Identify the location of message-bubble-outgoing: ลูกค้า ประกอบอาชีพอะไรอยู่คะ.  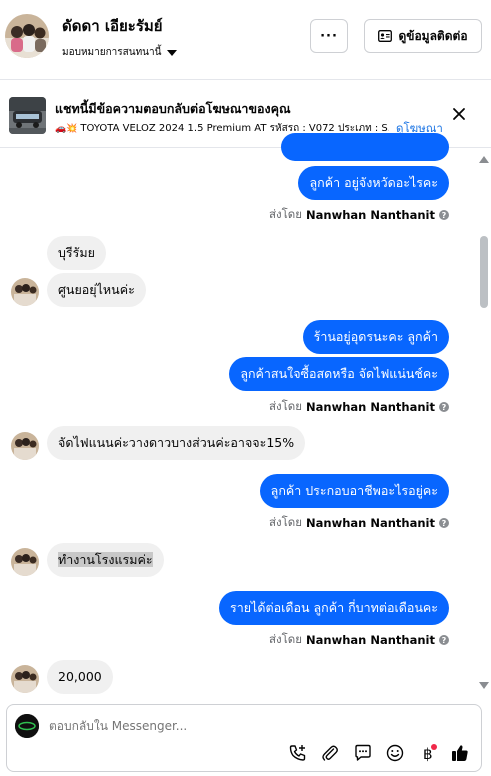
(354, 491).